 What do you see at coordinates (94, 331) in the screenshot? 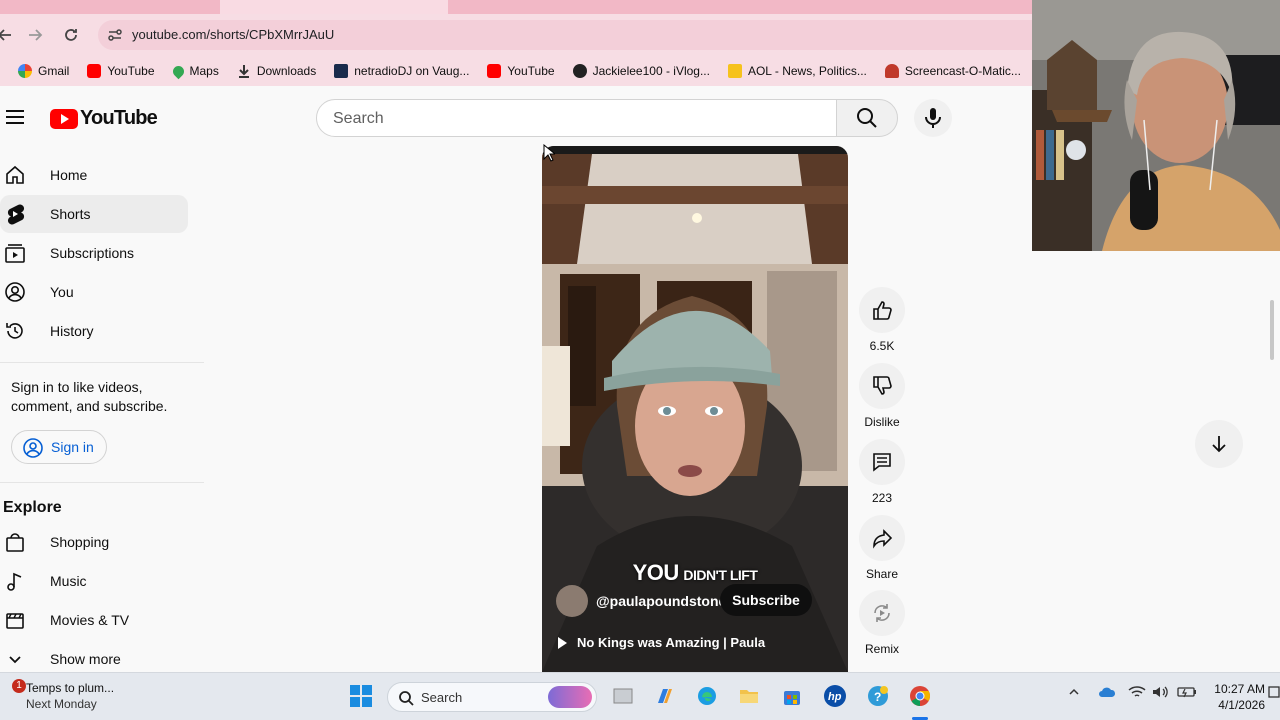
I see `sidebar-item-history: History` at bounding box center [94, 331].